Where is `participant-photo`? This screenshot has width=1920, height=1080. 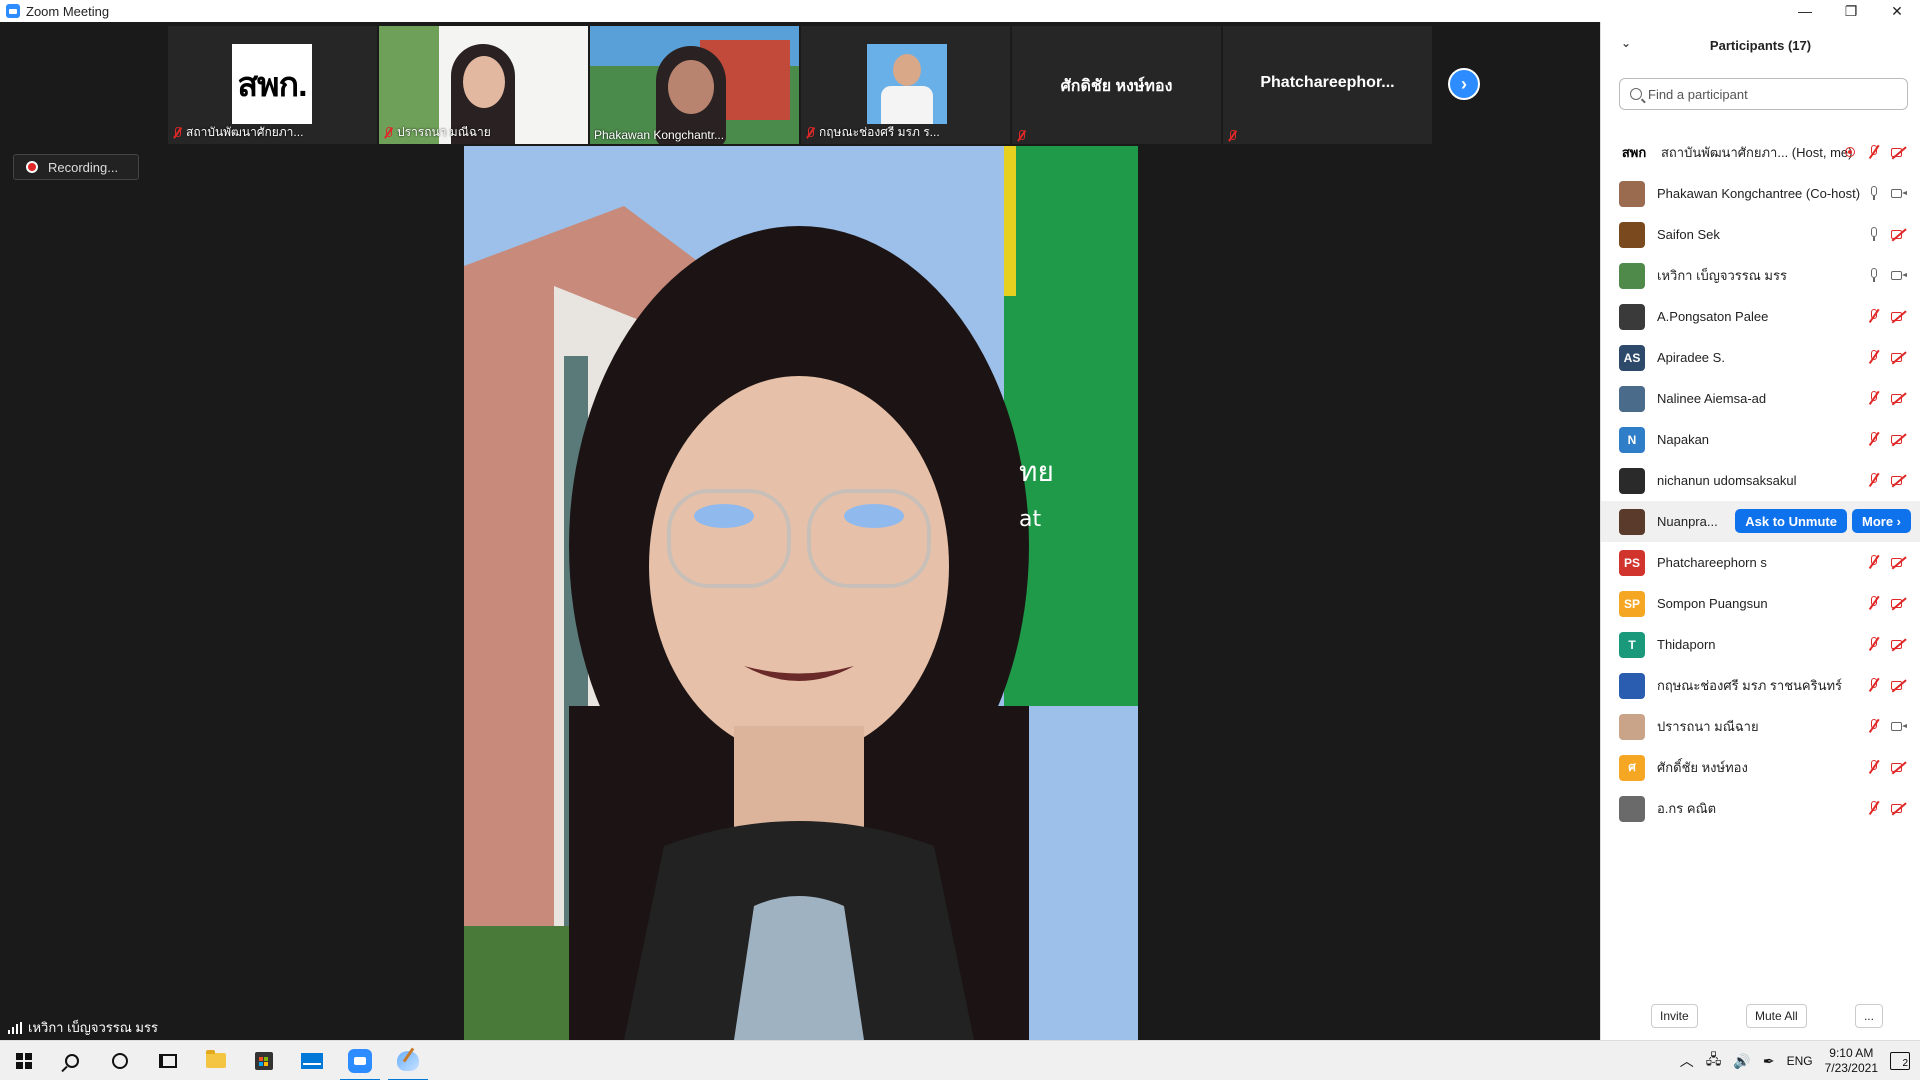
participant-photo is located at coordinates (907, 84).